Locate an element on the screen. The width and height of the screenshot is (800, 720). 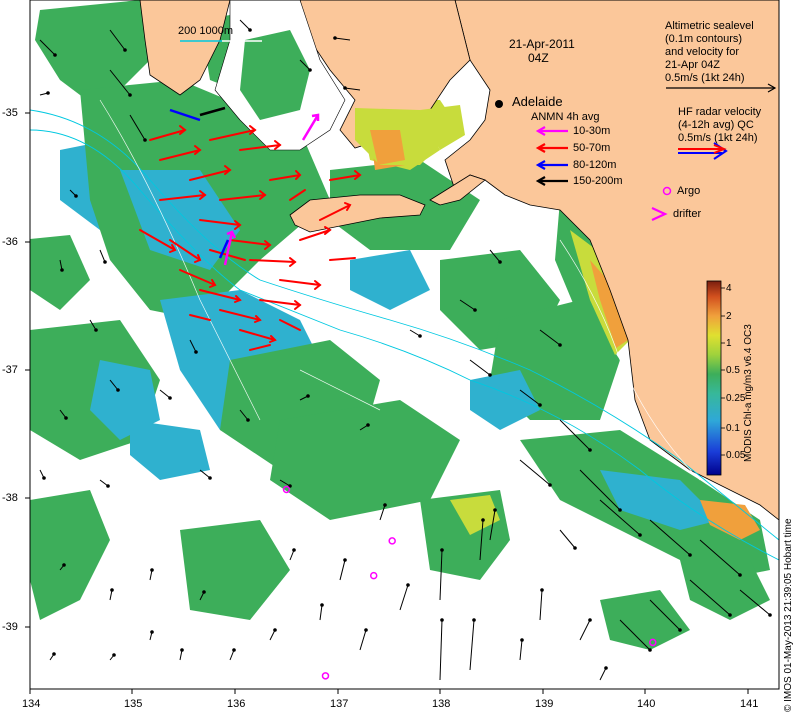
hf-radar-legend-line: (4-12h avg) QC is located at coordinates (716, 125).